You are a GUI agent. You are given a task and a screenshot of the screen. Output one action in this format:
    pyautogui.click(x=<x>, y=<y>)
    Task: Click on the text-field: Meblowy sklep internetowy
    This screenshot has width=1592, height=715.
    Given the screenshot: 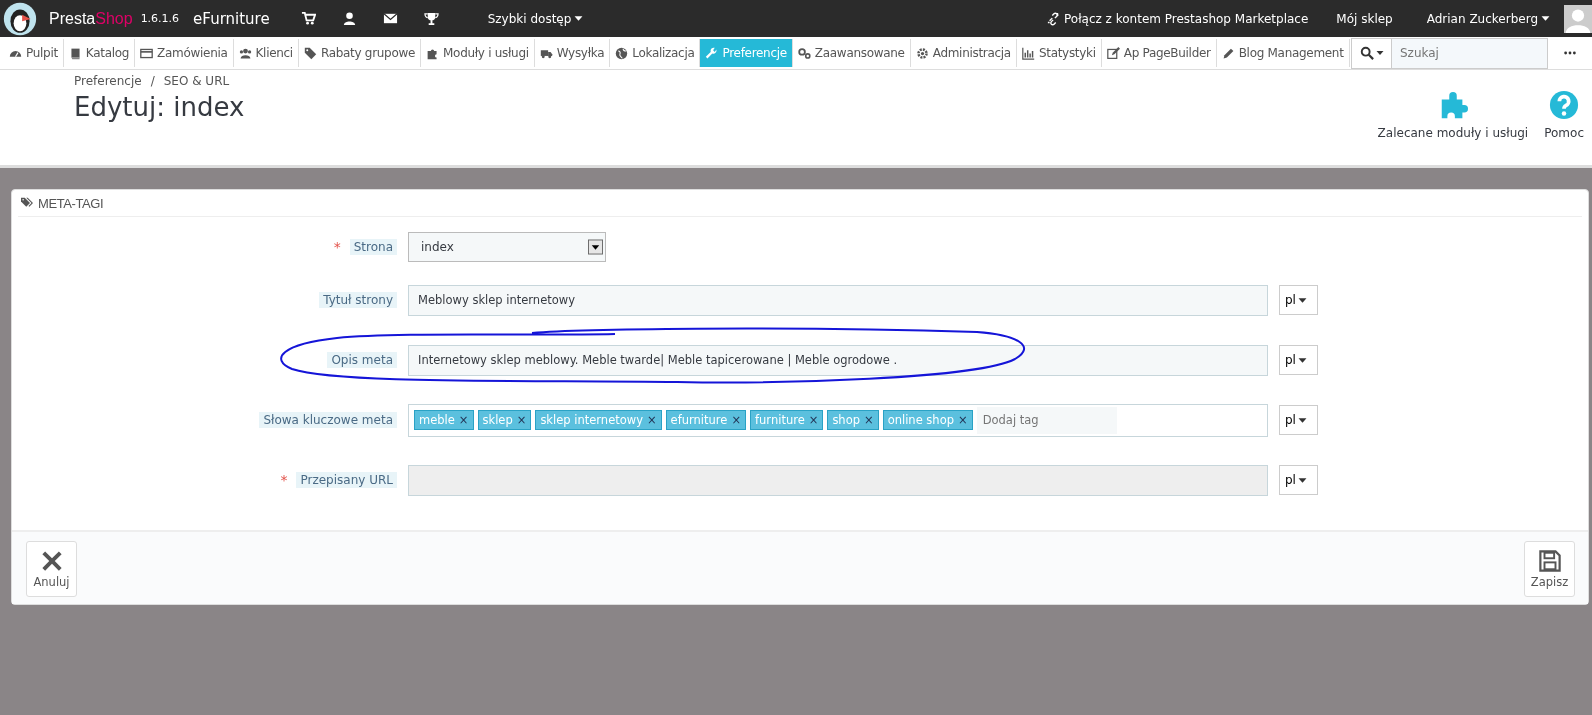 What is the action you would take?
    pyautogui.click(x=838, y=300)
    